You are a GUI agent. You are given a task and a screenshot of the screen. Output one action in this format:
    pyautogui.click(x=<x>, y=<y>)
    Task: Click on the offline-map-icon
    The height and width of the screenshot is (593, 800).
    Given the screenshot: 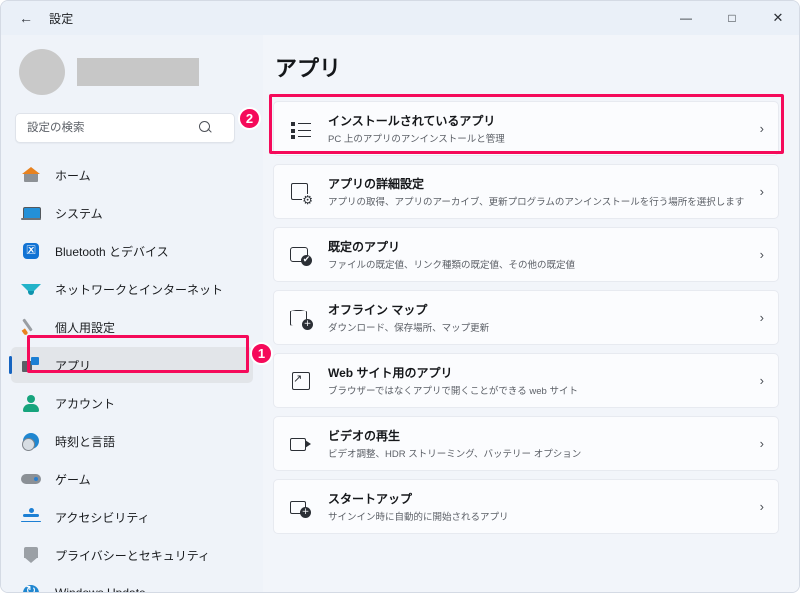 What is the action you would take?
    pyautogui.click(x=301, y=318)
    